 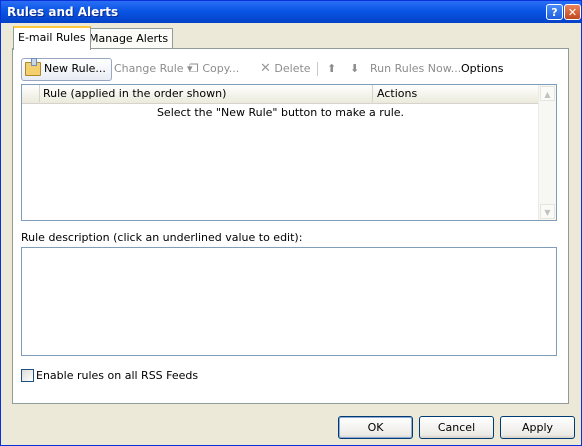 What do you see at coordinates (395, 93) in the screenshot?
I see `actions-column-header: Actions` at bounding box center [395, 93].